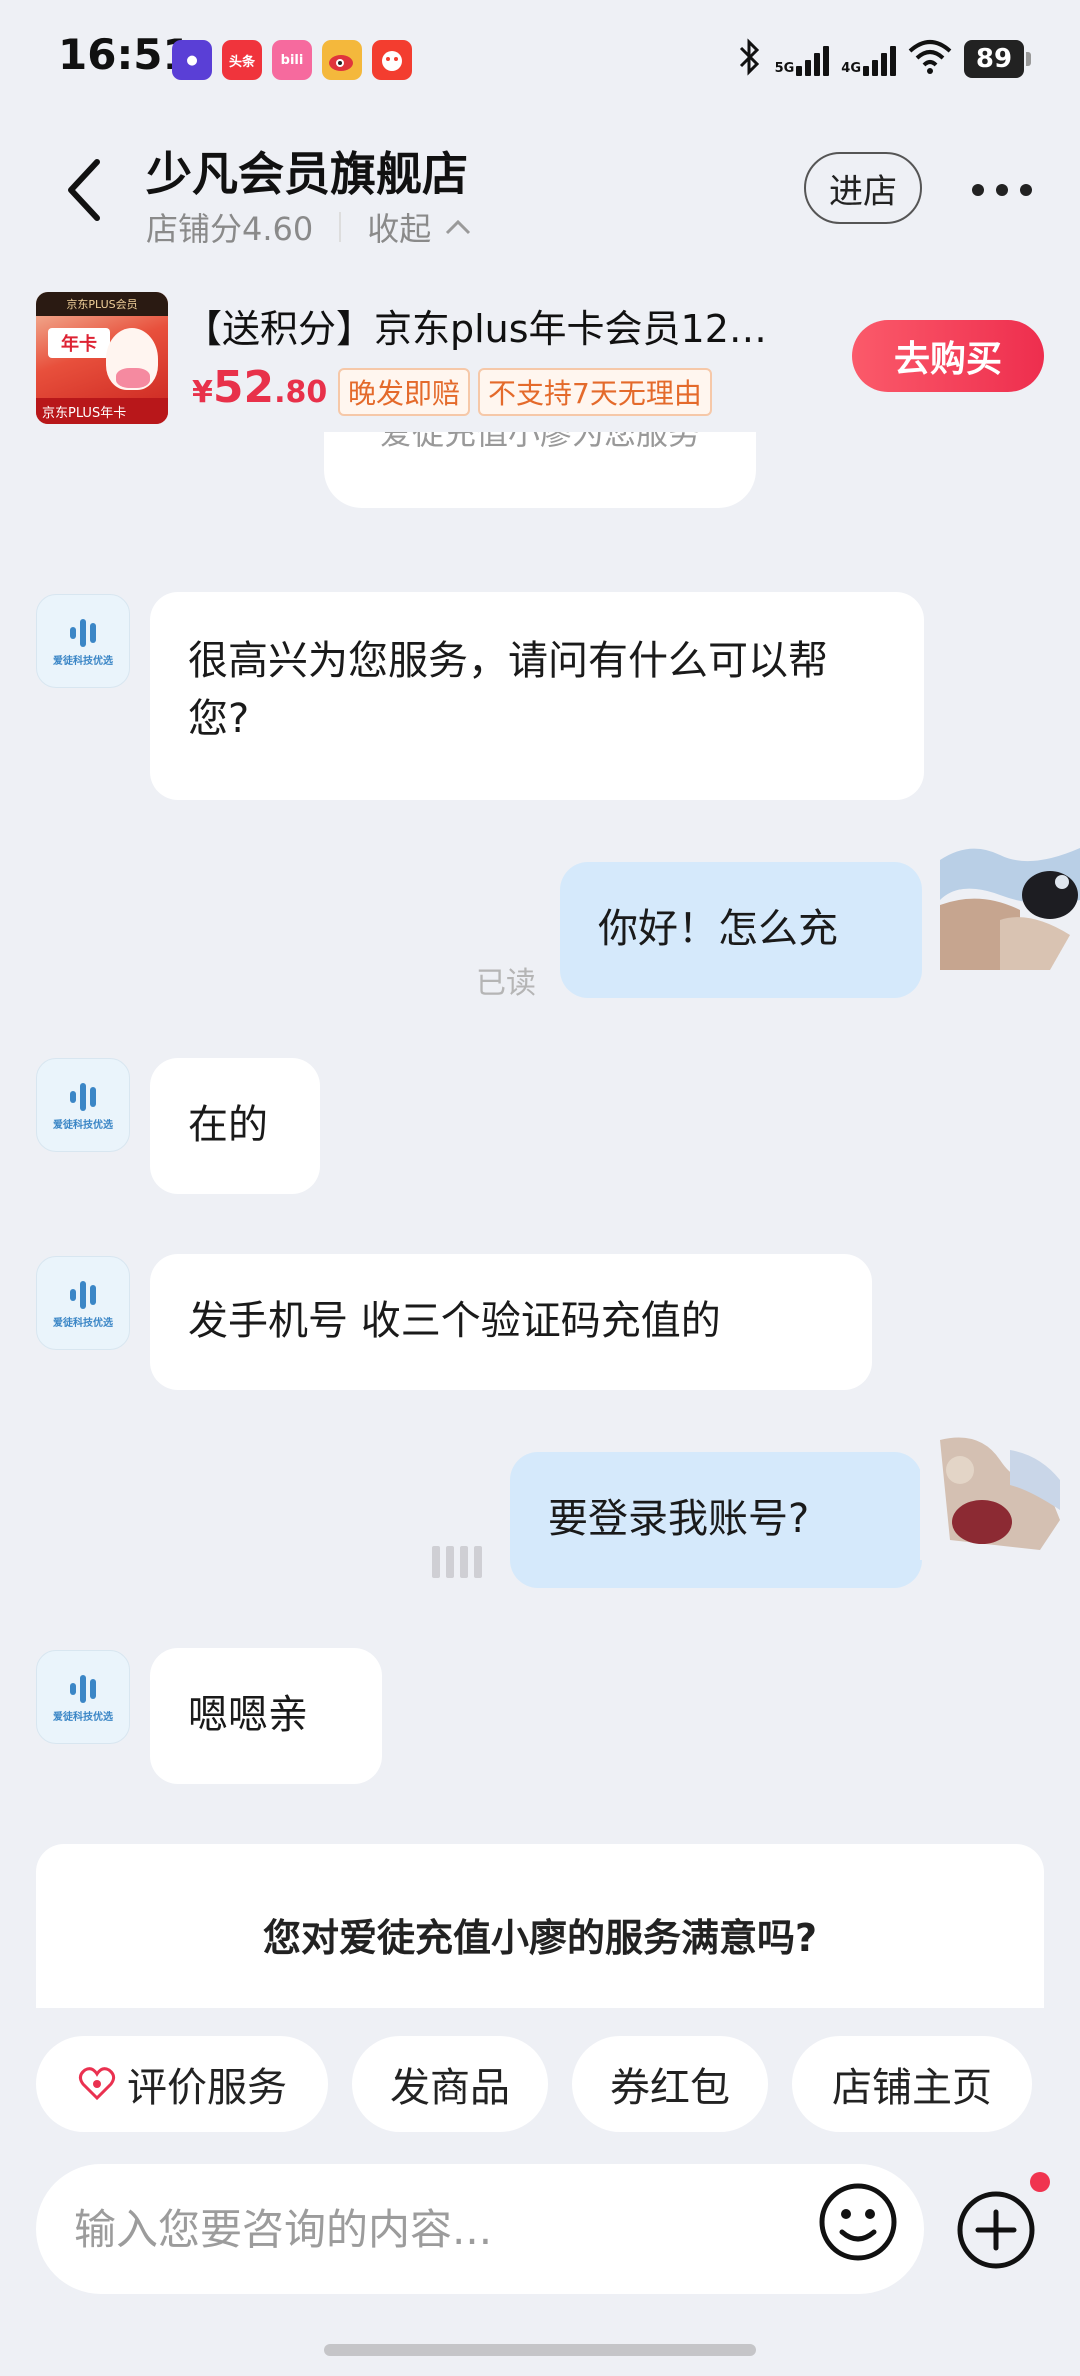 This screenshot has height=2376, width=1080. What do you see at coordinates (102, 304) in the screenshot?
I see `product-image-strip: 京东PLUS会员` at bounding box center [102, 304].